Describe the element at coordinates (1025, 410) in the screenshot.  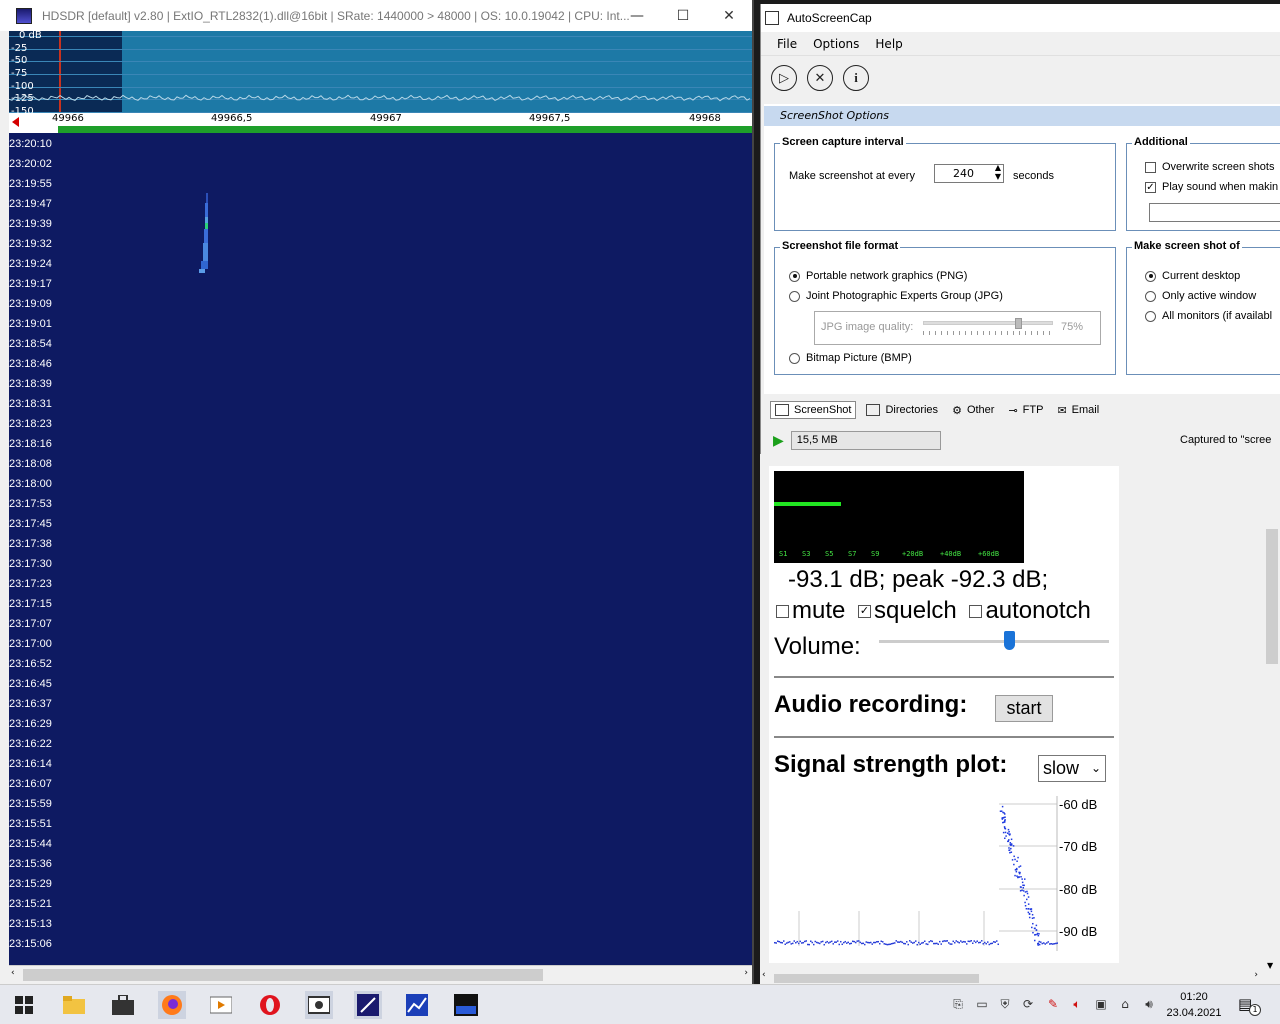
I see `tab-ftp: ⊸ FTP` at that location.